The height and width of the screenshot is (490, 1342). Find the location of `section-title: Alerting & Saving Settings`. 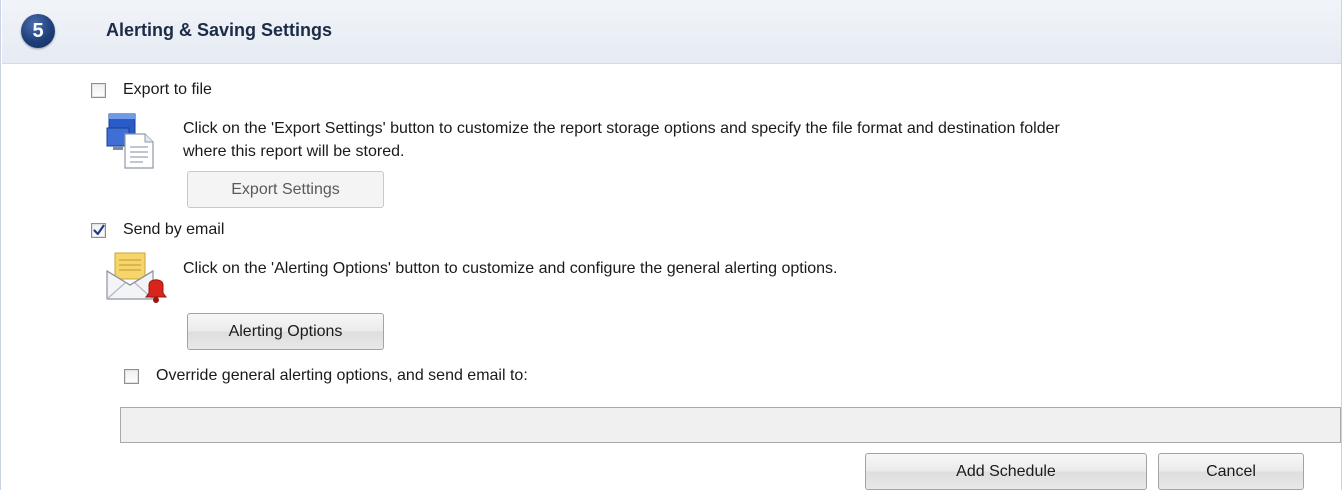

section-title: Alerting & Saving Settings is located at coordinates (219, 30).